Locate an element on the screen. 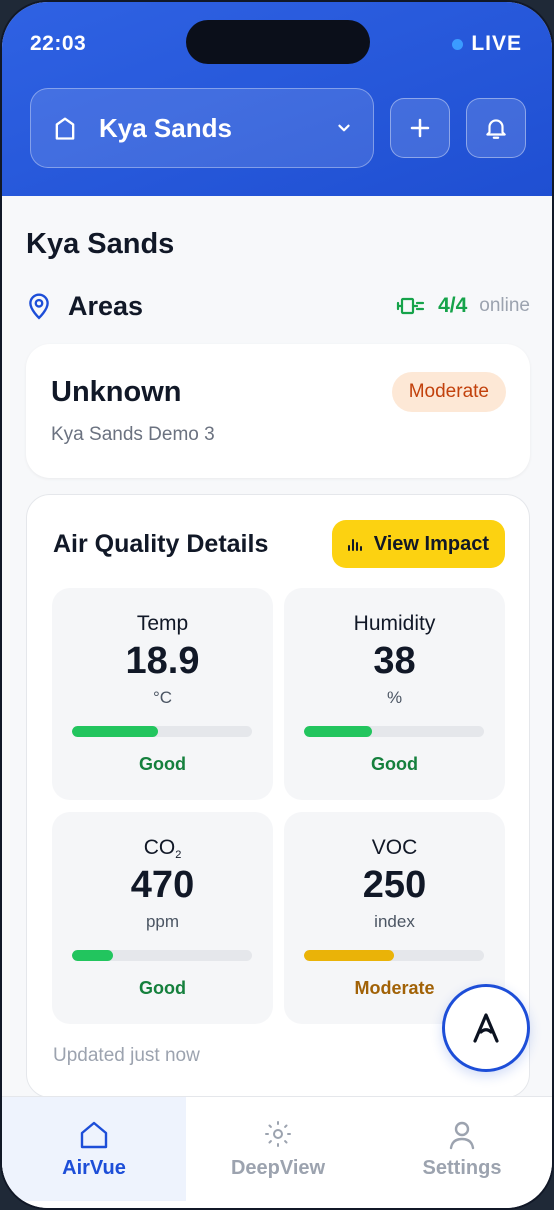 The height and width of the screenshot is (1210, 554). metric-label: Temp is located at coordinates (162, 623).